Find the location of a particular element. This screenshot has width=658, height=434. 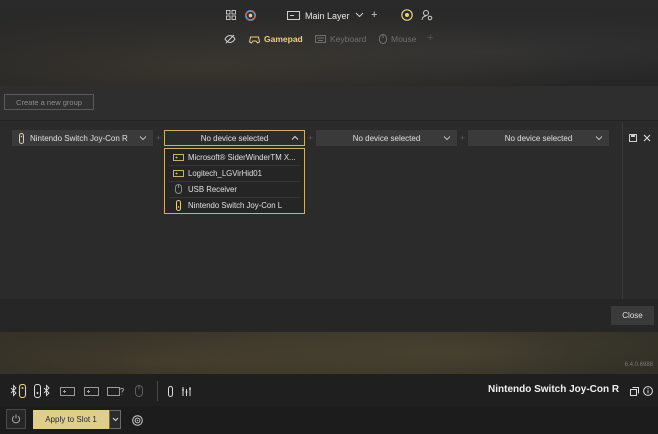

device-selector-1: Nintendo Switch Joy-Con R is located at coordinates (82, 138).